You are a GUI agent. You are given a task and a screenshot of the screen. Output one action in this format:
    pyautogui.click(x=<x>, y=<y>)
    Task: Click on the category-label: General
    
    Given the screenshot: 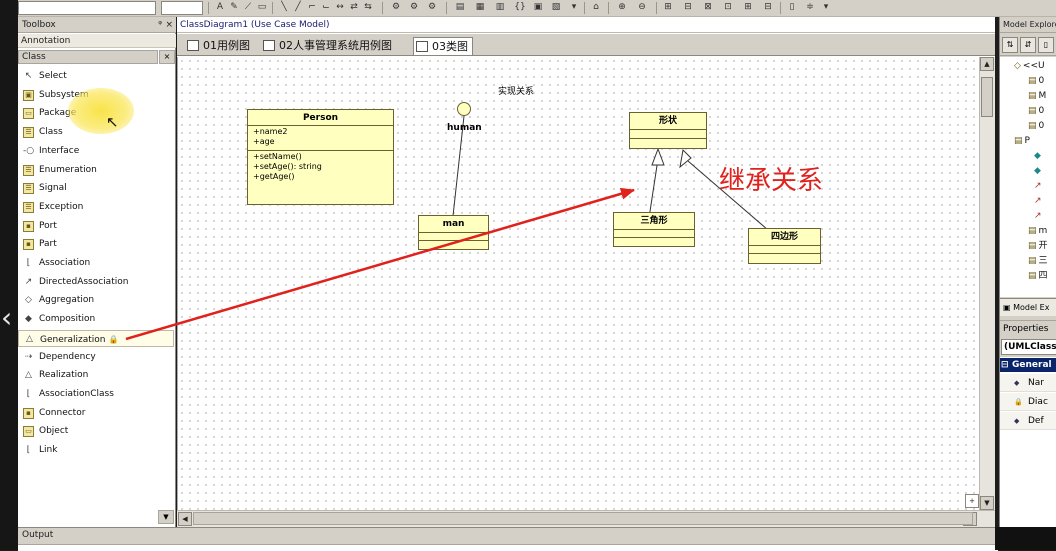 What is the action you would take?
    pyautogui.click(x=1032, y=365)
    